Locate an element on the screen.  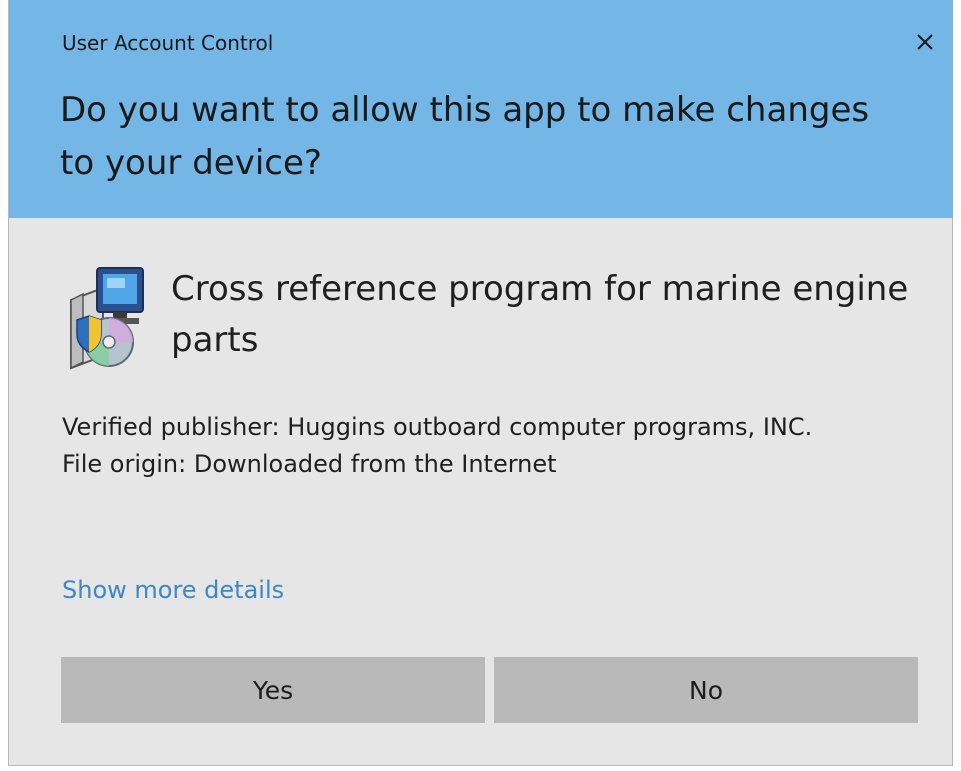
show-more-details-link: Show more details is located at coordinates (173, 590).